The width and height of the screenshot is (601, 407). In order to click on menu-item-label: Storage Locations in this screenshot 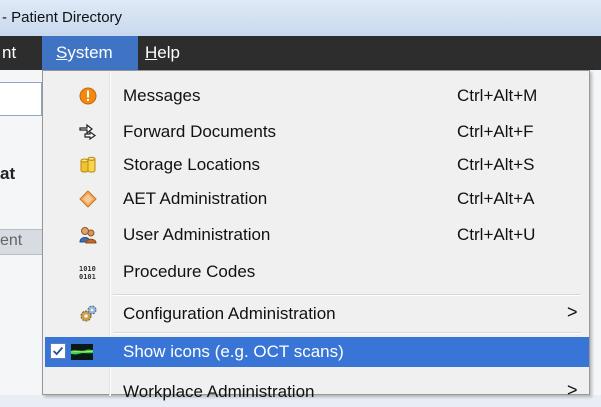, I will do `click(192, 164)`.